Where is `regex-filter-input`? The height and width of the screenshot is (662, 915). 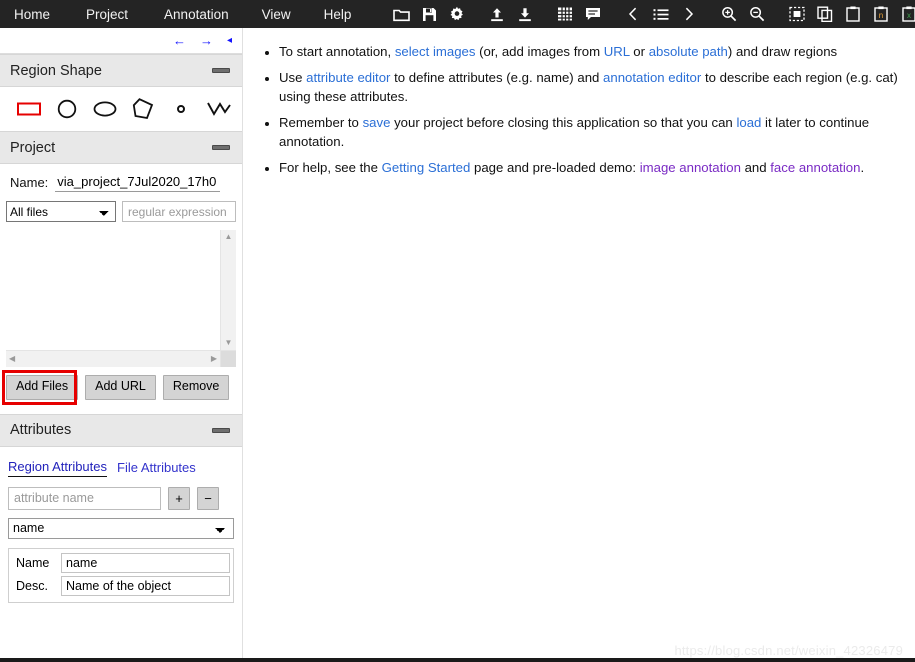 regex-filter-input is located at coordinates (179, 211).